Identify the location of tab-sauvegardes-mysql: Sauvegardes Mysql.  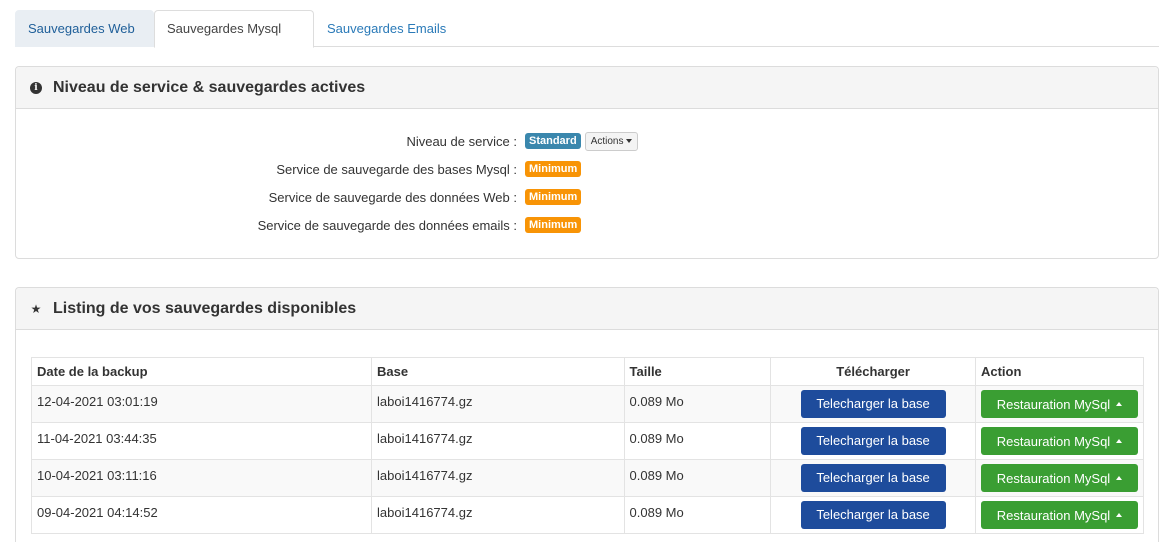
(234, 29).